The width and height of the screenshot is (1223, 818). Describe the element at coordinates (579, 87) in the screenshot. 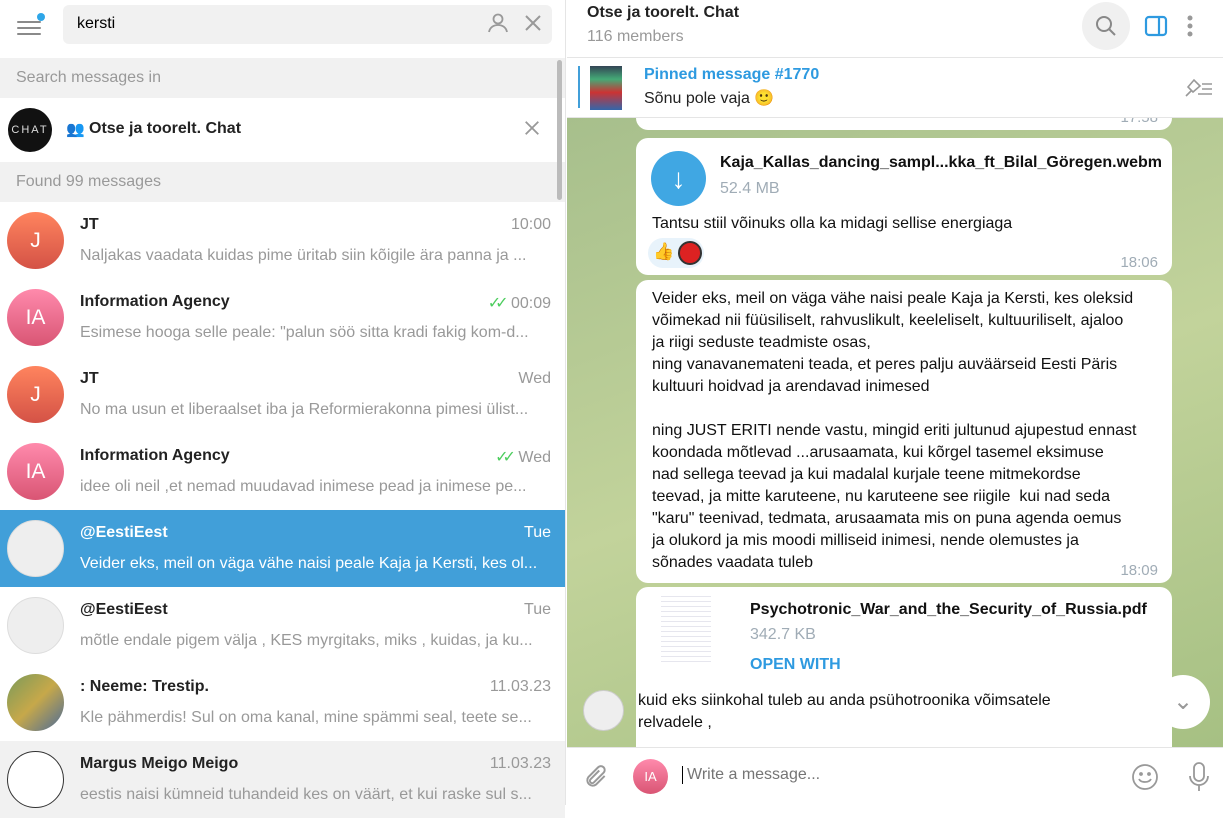

I see `pinned-indicator` at that location.